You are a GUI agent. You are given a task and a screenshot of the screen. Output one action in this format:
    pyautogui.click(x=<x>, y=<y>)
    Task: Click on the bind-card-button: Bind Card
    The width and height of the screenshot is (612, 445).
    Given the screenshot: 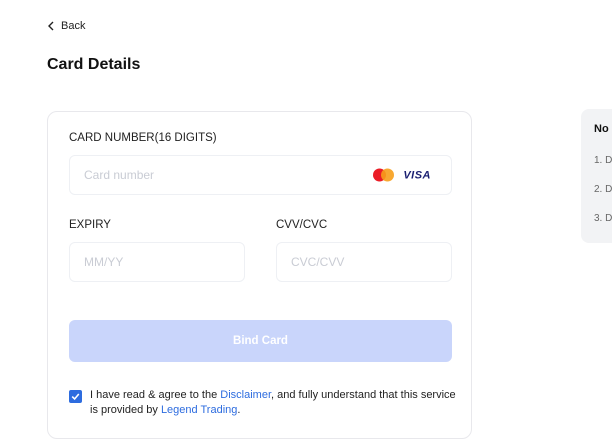 What is the action you would take?
    pyautogui.click(x=260, y=341)
    